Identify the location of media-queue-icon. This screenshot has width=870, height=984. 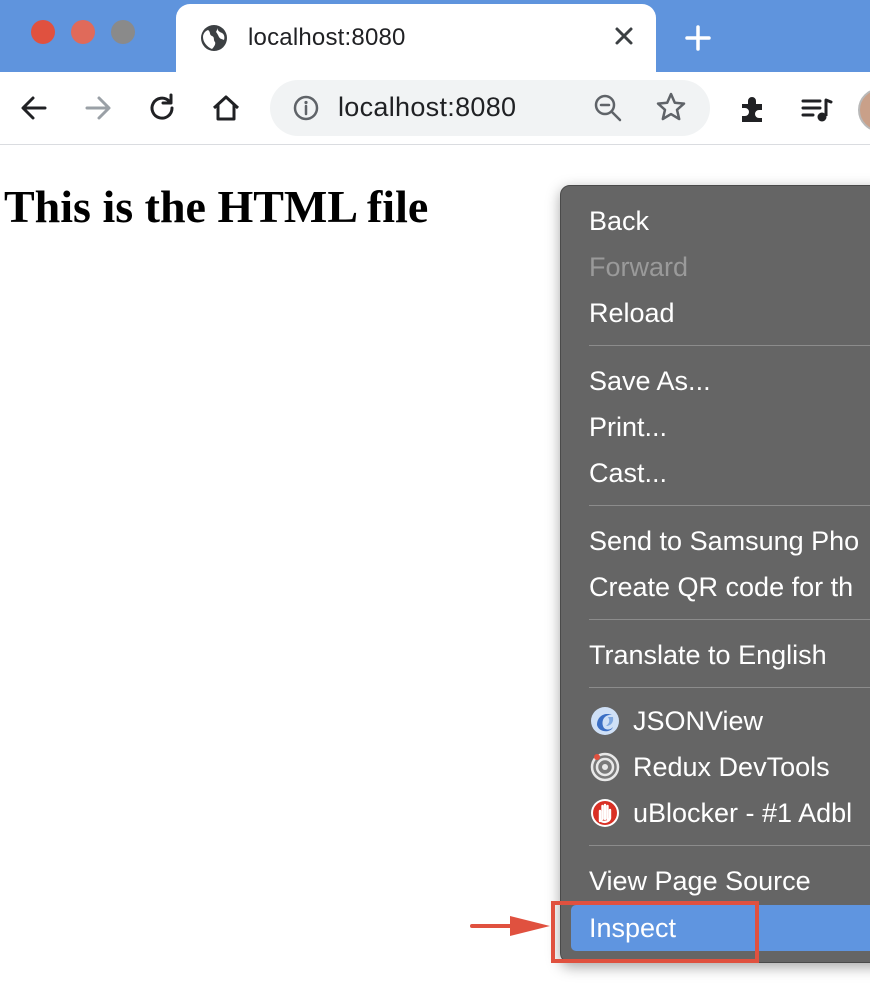
(817, 109).